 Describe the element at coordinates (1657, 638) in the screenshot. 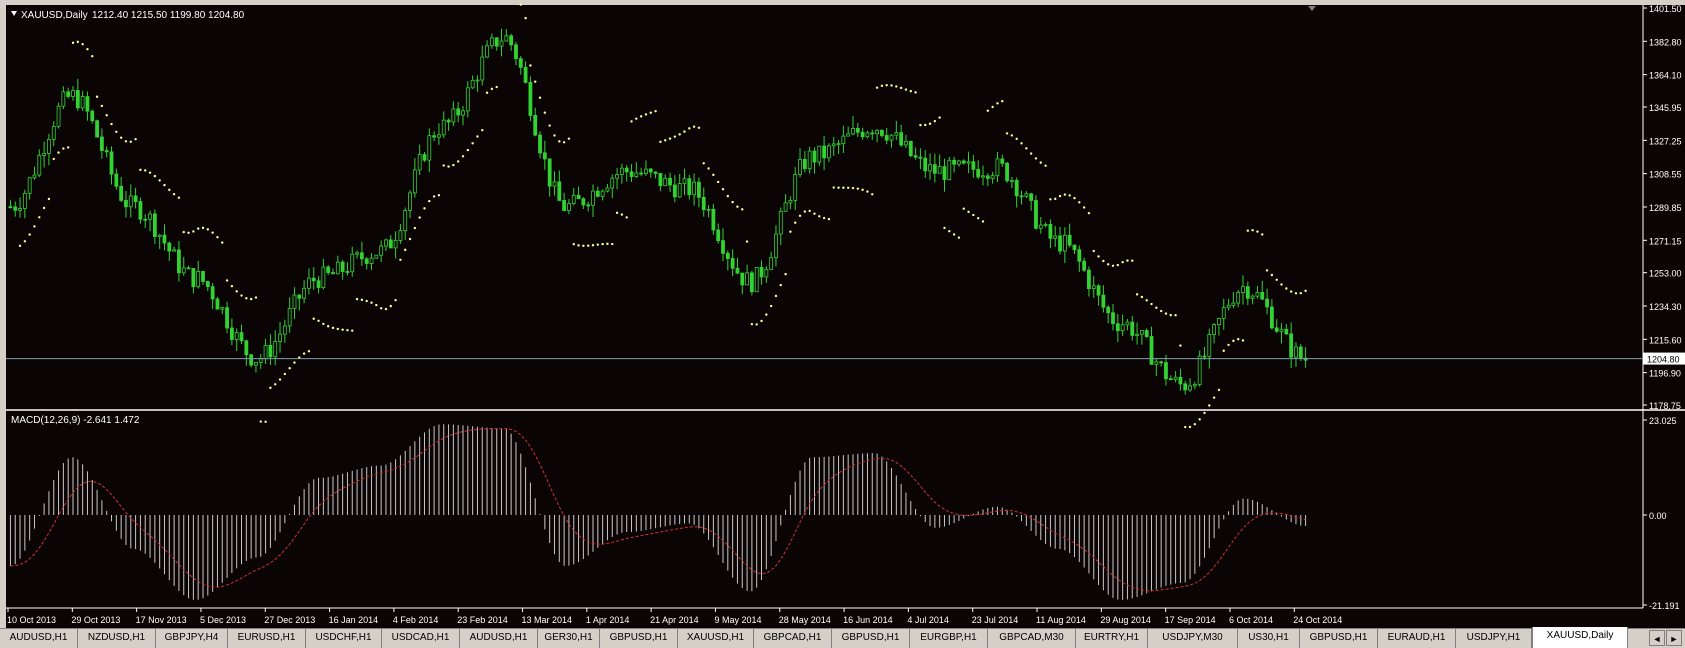

I see `tab-scroll-left-icon: ◄` at that location.